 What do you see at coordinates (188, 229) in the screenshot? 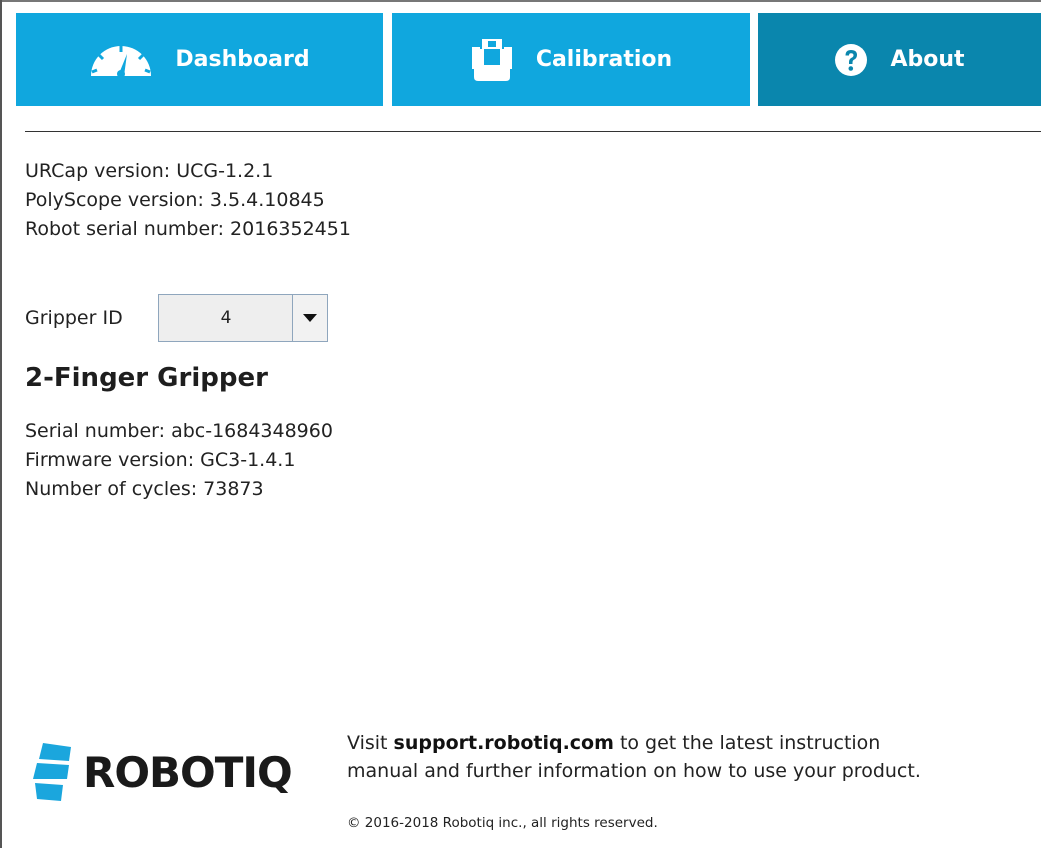
I see `robot-serial-number: Robot serial number: 2016352451` at bounding box center [188, 229].